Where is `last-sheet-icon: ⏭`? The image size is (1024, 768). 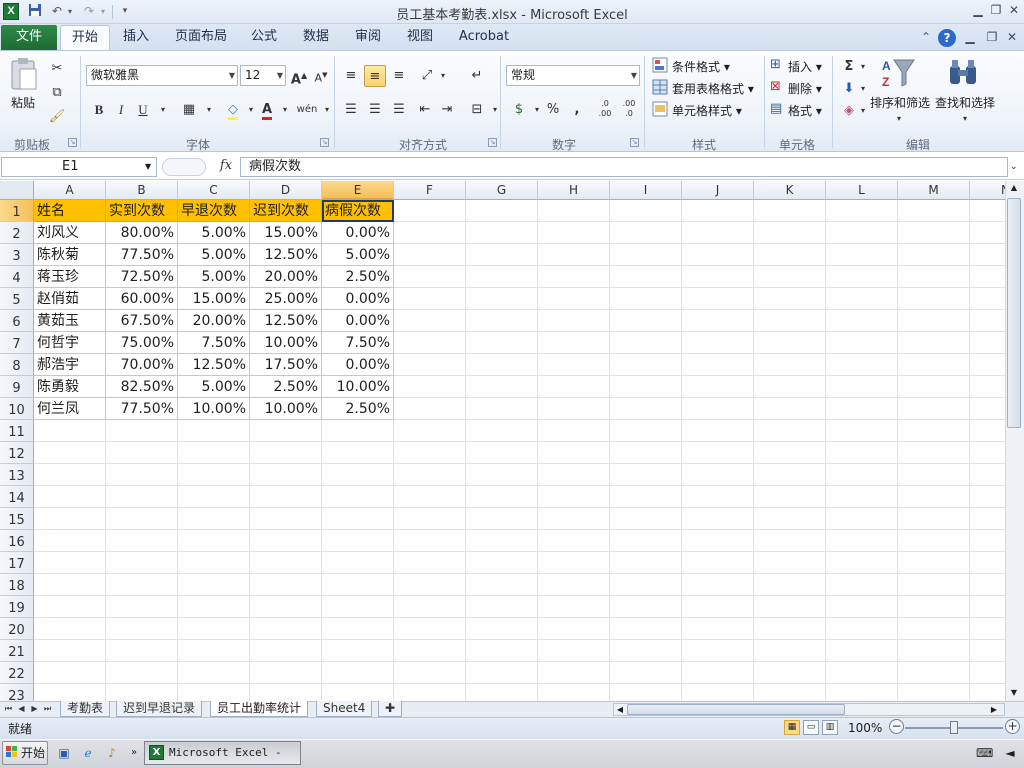 last-sheet-icon: ⏭ is located at coordinates (47, 709).